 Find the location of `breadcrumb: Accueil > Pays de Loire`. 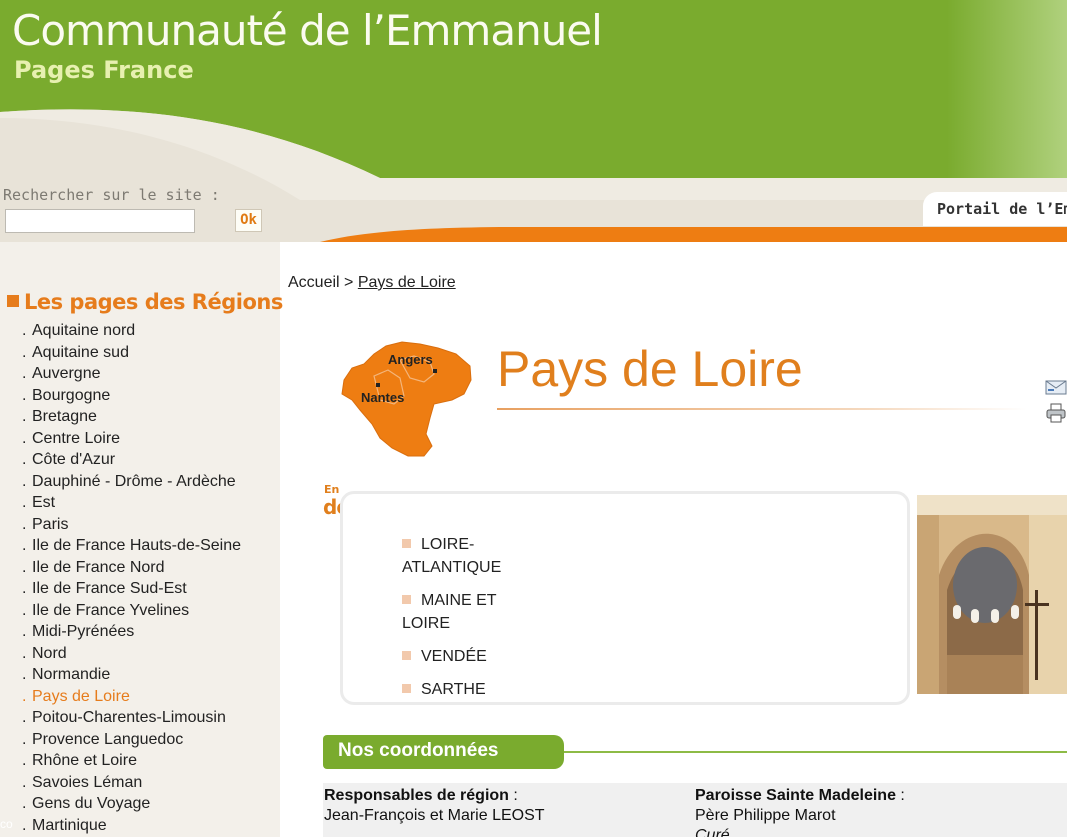

breadcrumb: Accueil > Pays de Loire is located at coordinates (372, 283).